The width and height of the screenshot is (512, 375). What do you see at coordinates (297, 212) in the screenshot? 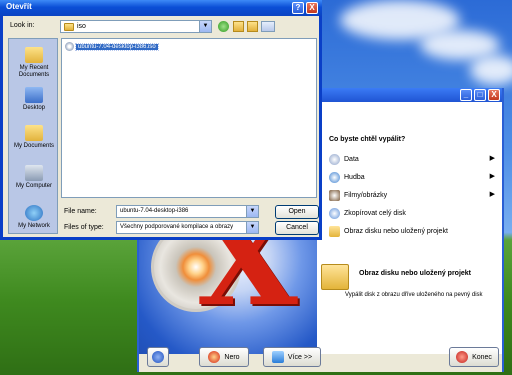
I see `open-button: Open` at bounding box center [297, 212].